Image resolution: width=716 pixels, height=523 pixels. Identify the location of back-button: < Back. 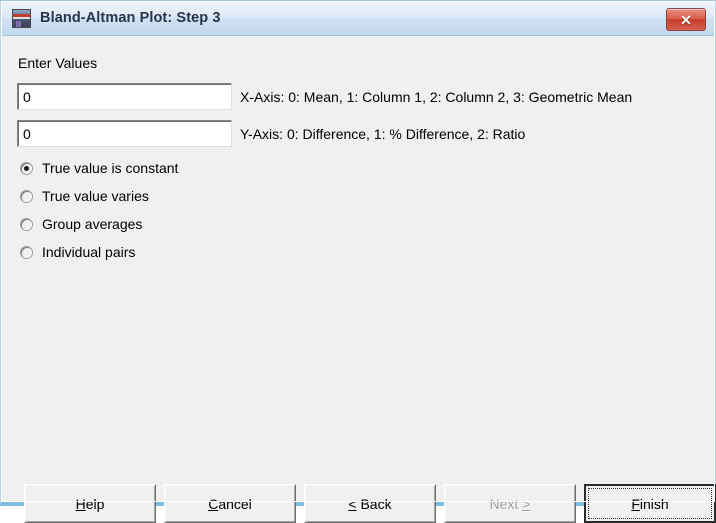
(370, 503).